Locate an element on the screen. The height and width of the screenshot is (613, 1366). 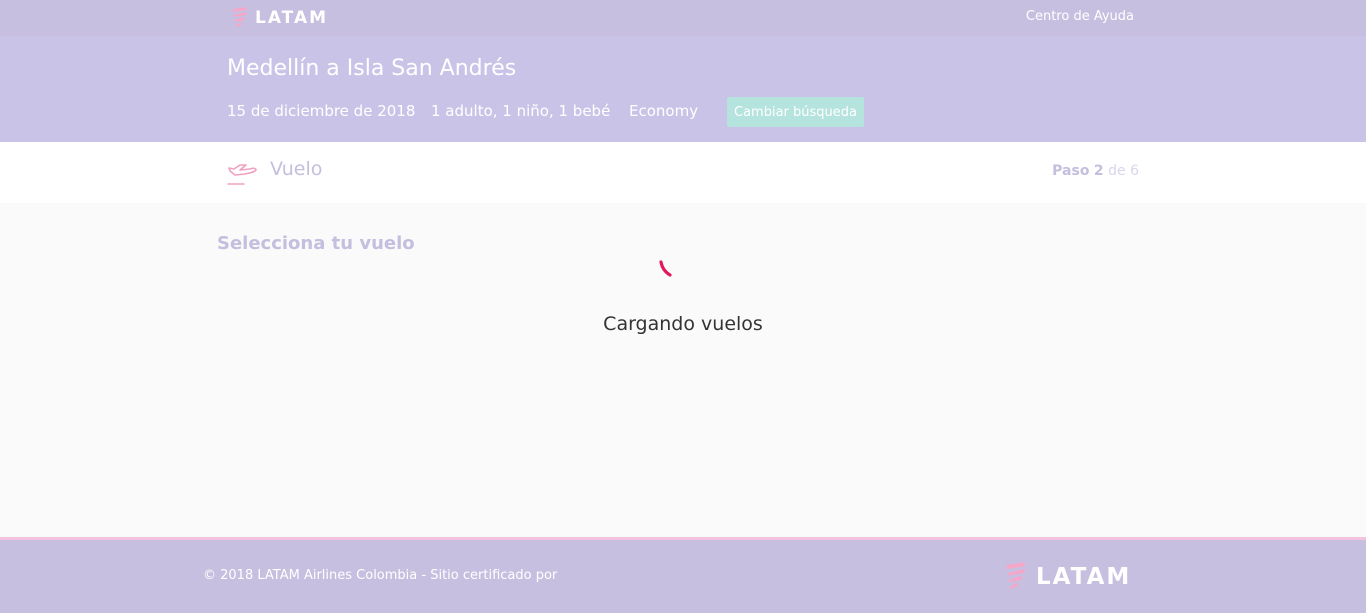
cabin-class: Economy is located at coordinates (664, 111).